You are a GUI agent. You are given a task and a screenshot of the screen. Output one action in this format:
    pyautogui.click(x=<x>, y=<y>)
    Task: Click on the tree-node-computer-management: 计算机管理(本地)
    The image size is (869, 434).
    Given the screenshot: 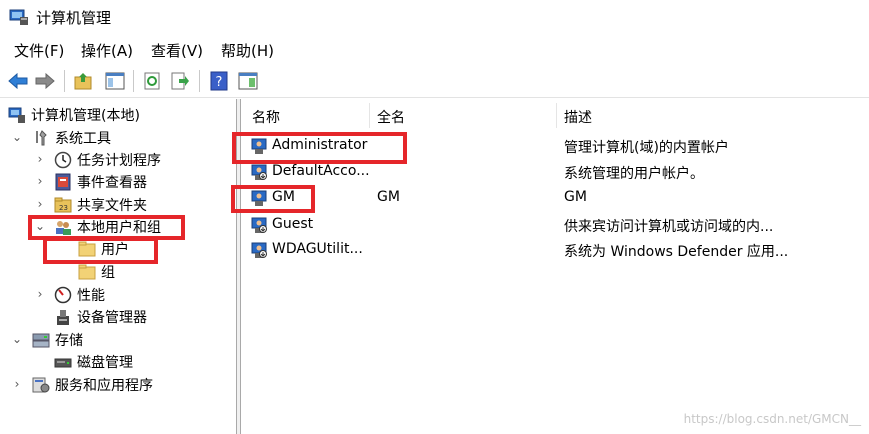 What is the action you would take?
    pyautogui.click(x=74, y=115)
    